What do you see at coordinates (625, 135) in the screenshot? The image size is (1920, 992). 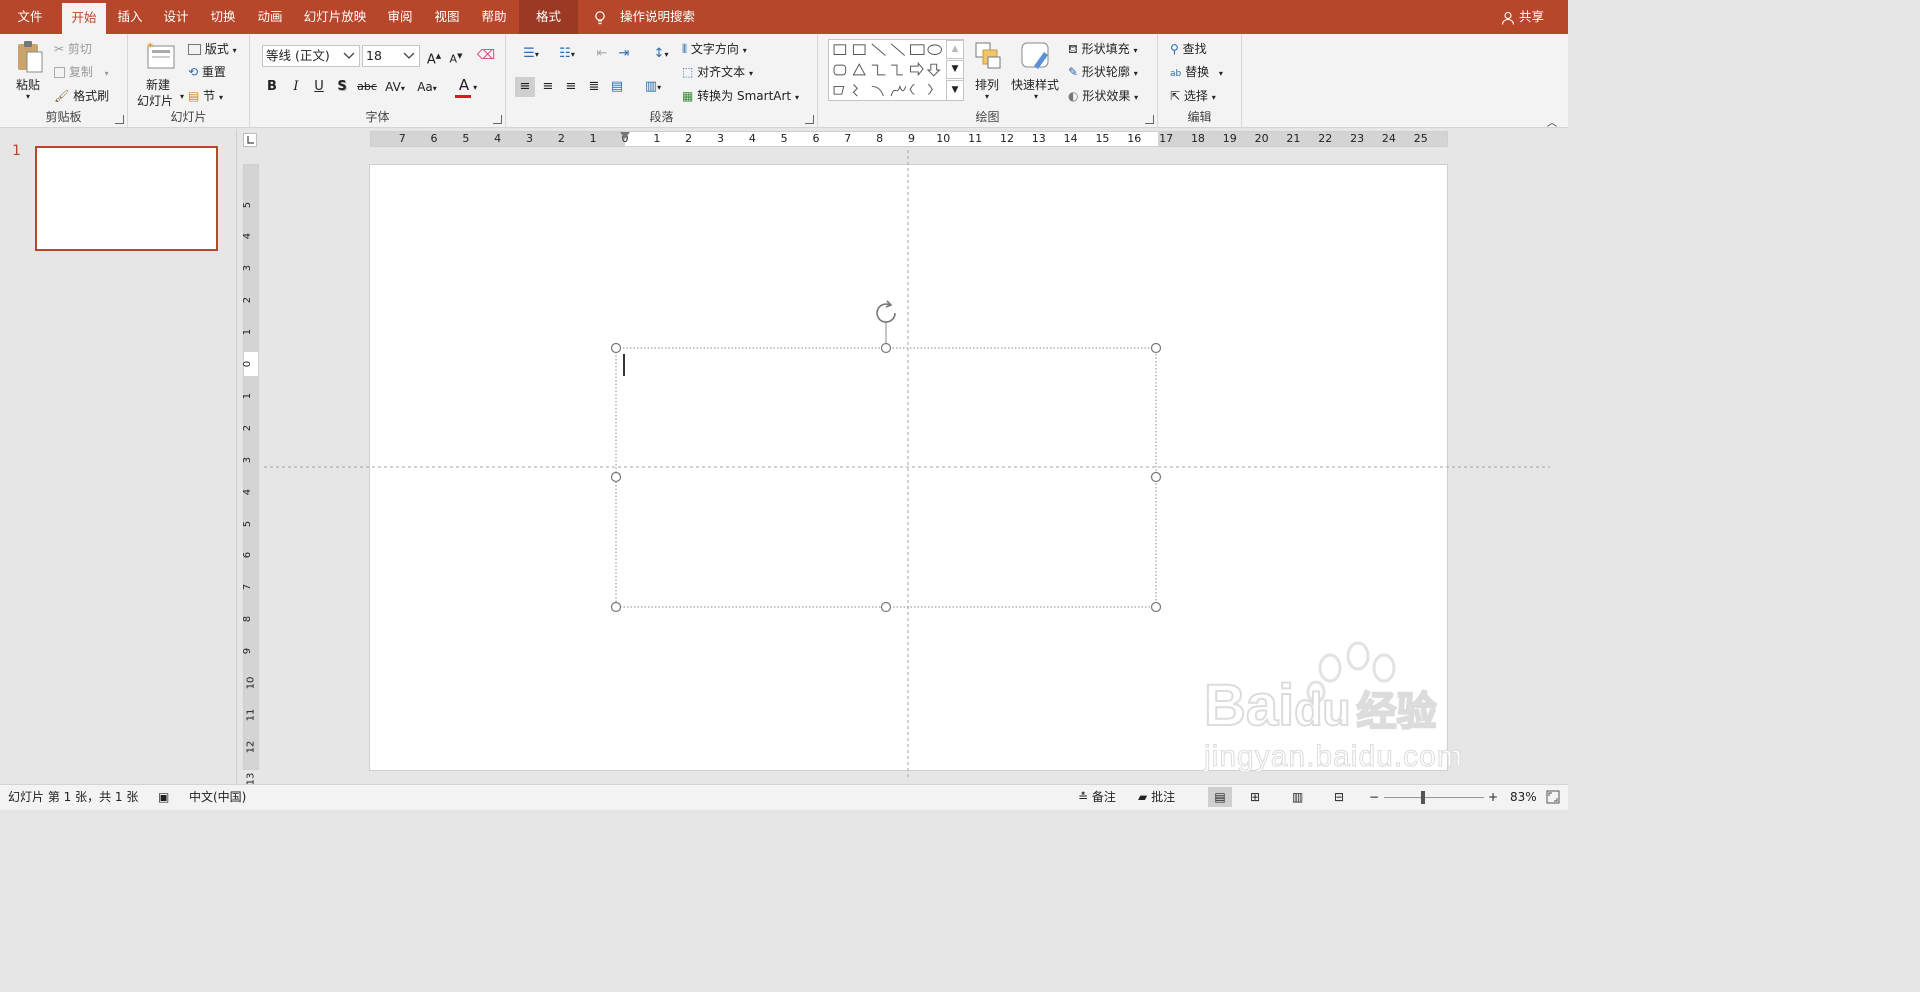 I see `indent-marker-icon` at bounding box center [625, 135].